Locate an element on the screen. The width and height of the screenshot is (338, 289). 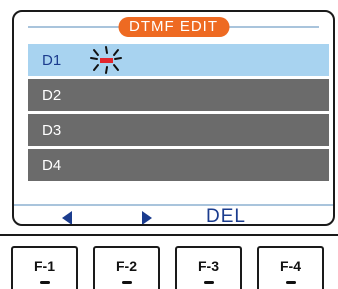
title-bar: DTMF EDIT is located at coordinates (173, 26).